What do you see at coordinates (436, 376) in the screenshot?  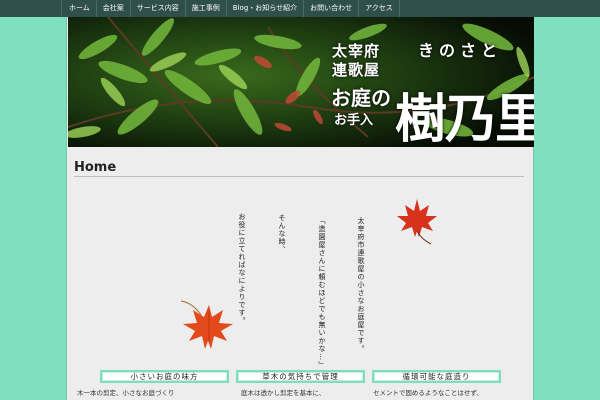 I see `section-button-sustainable-garden: 循環可能な庭造り` at bounding box center [436, 376].